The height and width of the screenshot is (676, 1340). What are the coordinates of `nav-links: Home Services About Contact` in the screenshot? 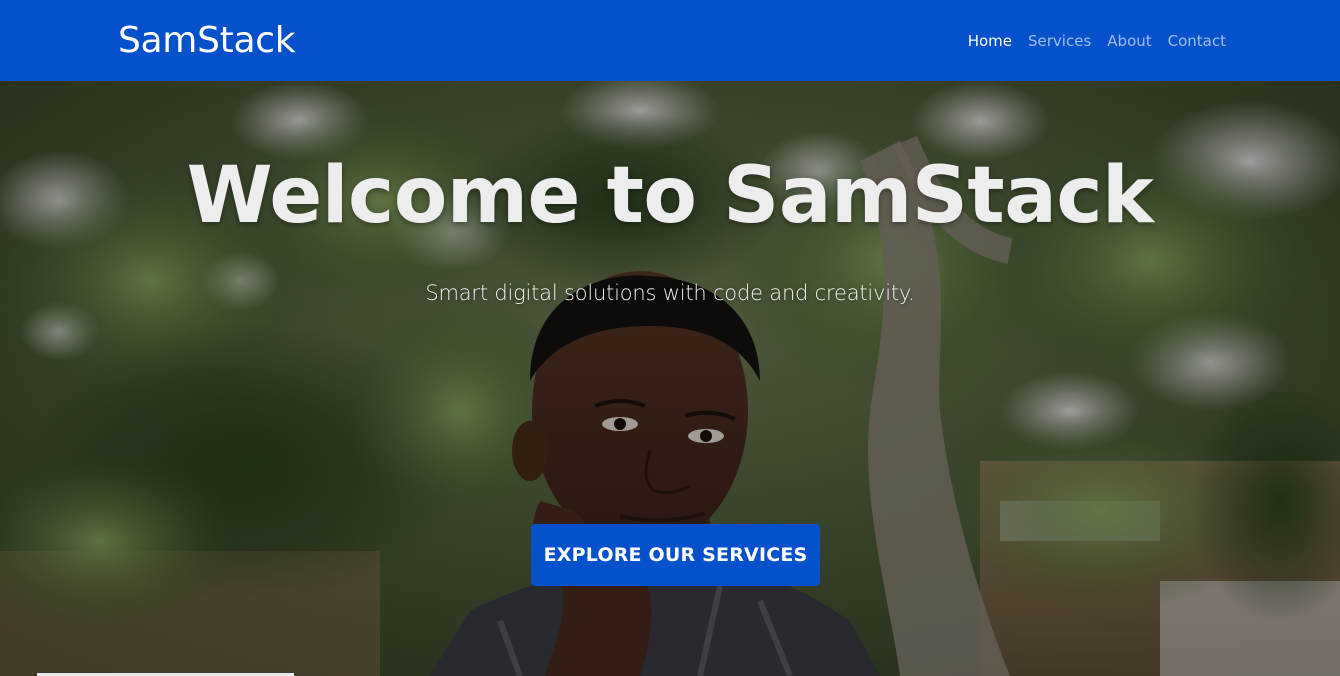 It's located at (1097, 41).